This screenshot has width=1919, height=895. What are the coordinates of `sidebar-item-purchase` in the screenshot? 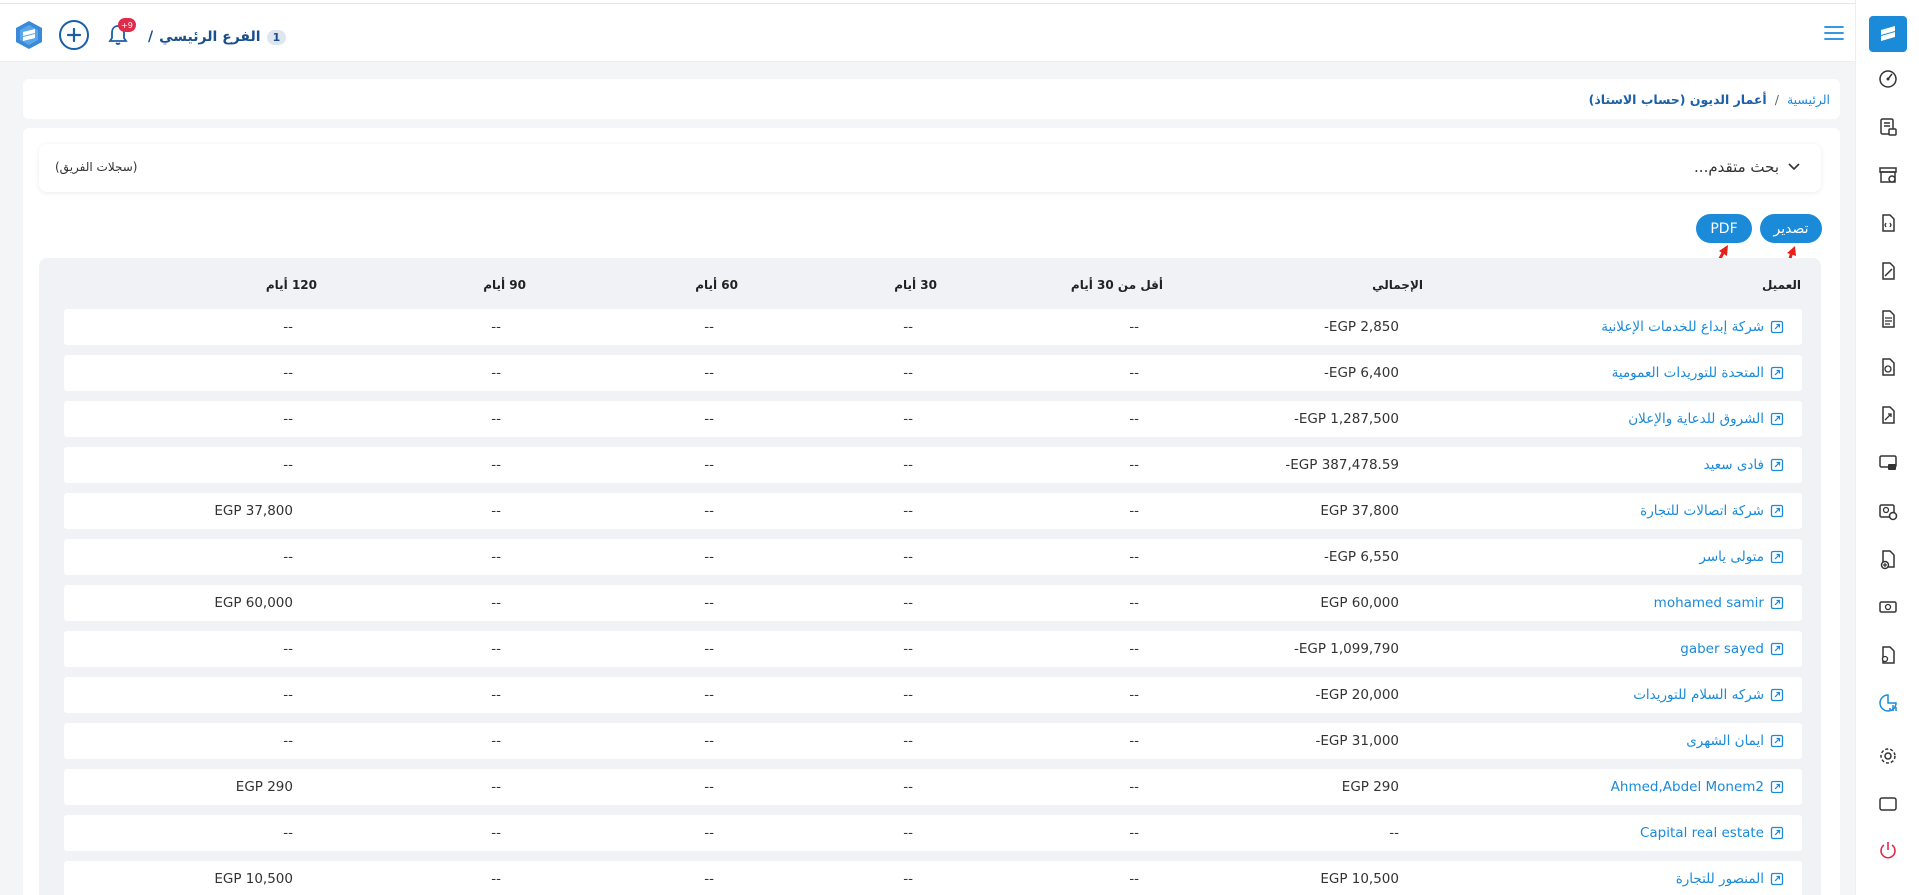 It's located at (1888, 271).